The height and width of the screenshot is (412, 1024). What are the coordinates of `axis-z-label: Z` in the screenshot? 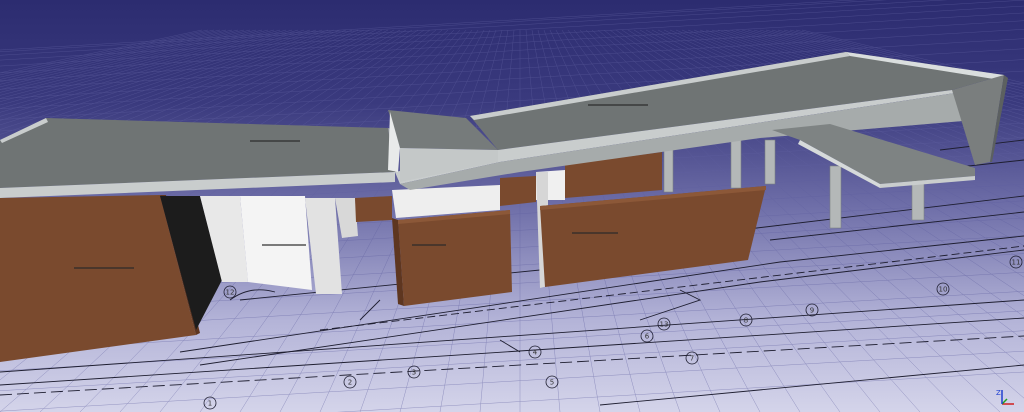 It's located at (998, 393).